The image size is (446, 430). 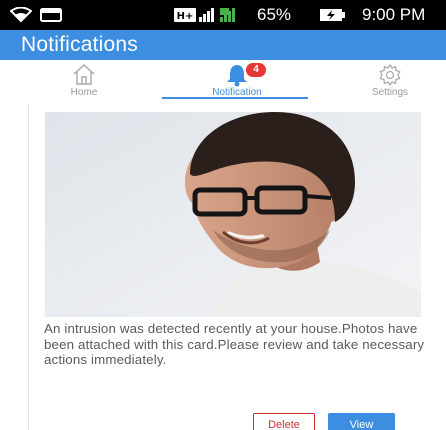 I want to click on svg-text: H+, so click(x=185, y=16).